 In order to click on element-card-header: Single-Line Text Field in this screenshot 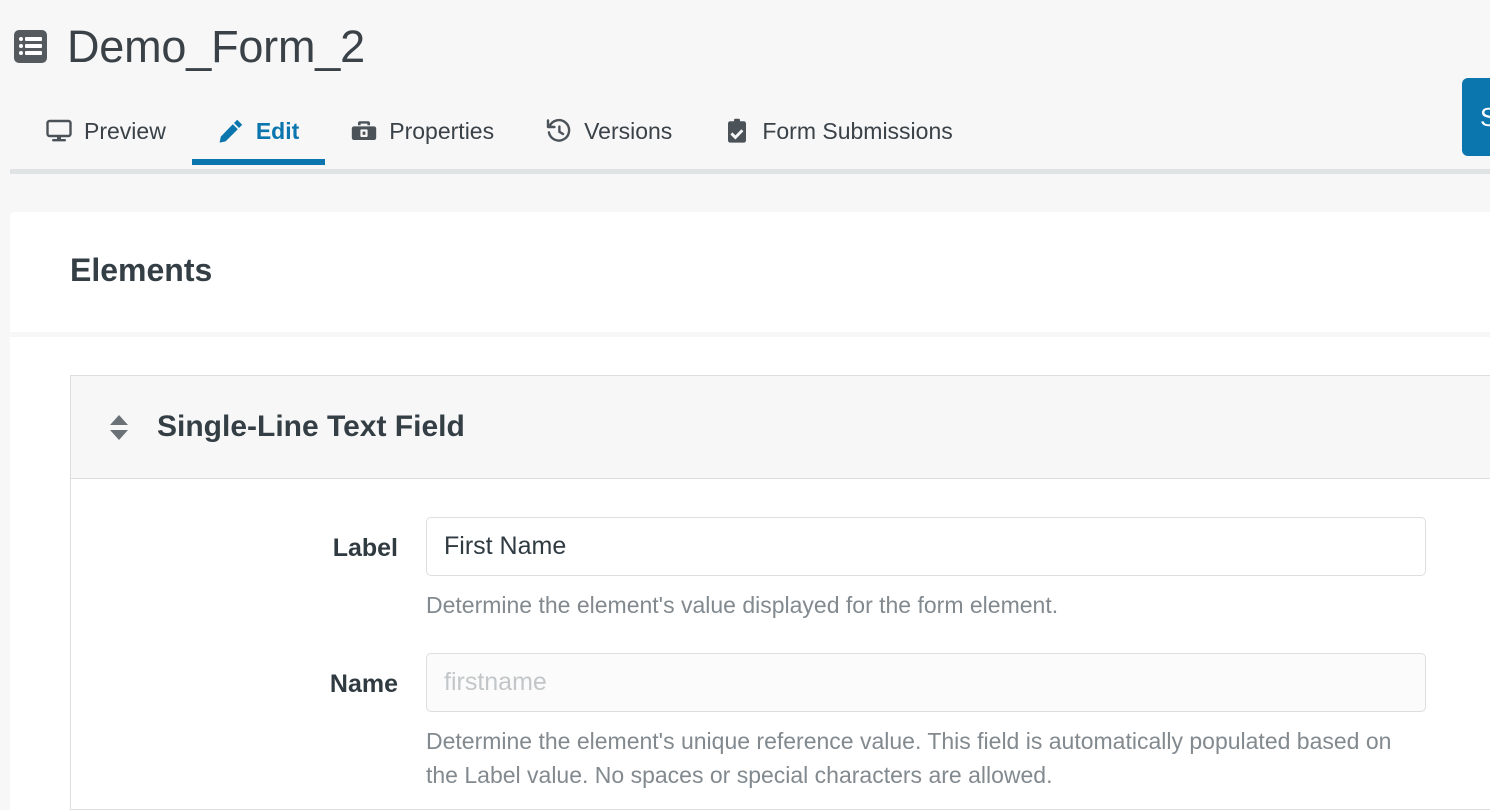, I will do `click(780, 427)`.